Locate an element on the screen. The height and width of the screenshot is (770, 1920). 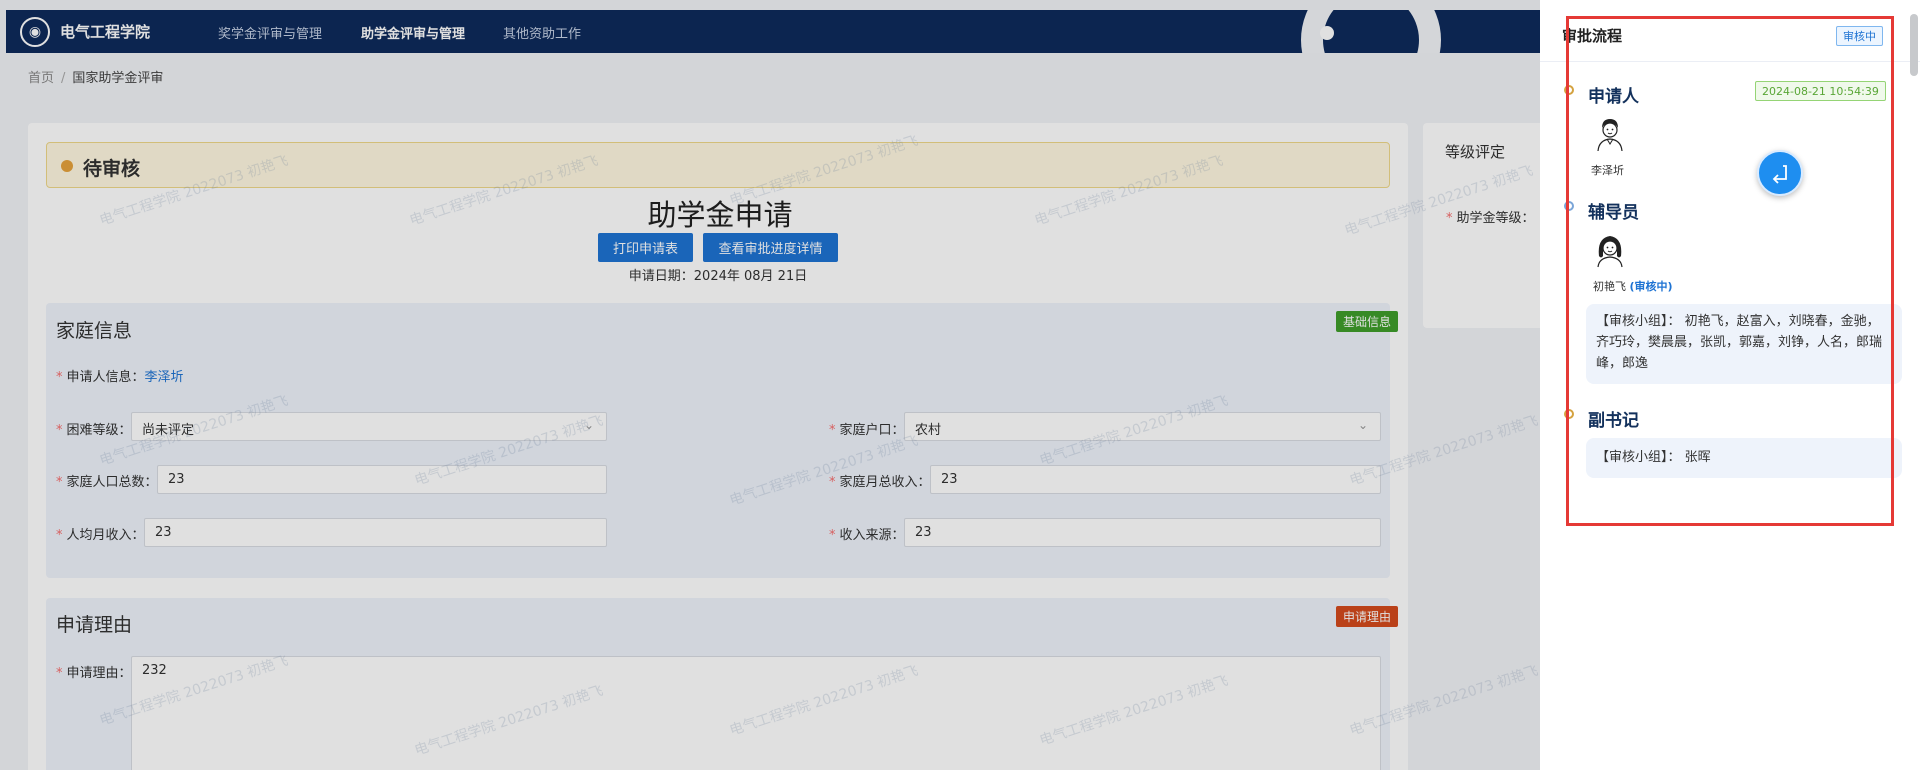
deputy-review-group: 【审核小组】： 张晖 is located at coordinates (1744, 458).